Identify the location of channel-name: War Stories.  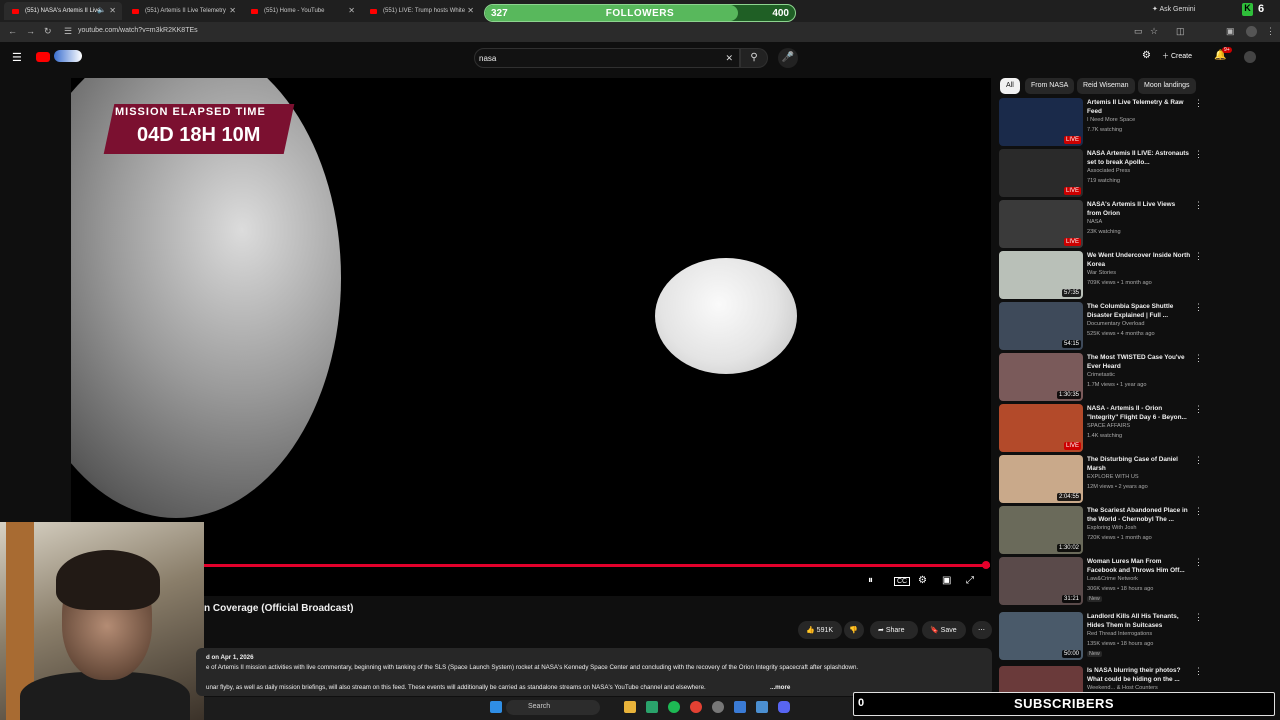
(1101, 273).